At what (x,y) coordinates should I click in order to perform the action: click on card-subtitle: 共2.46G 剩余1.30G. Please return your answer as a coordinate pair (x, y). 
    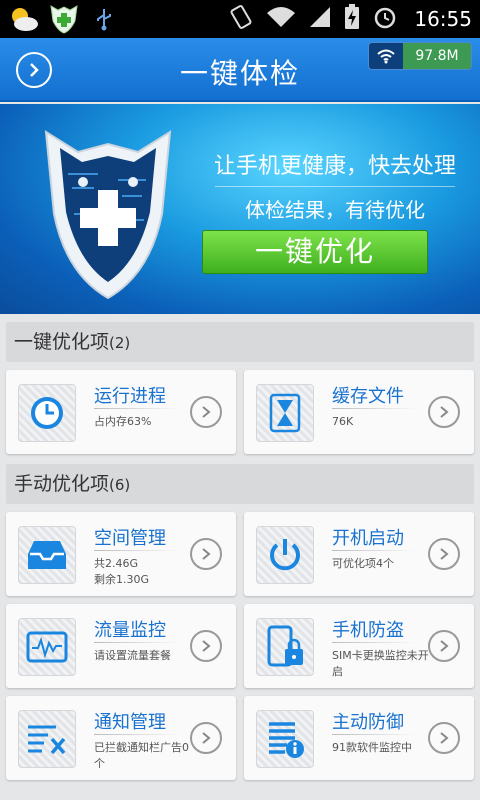
    Looking at the image, I should click on (122, 571).